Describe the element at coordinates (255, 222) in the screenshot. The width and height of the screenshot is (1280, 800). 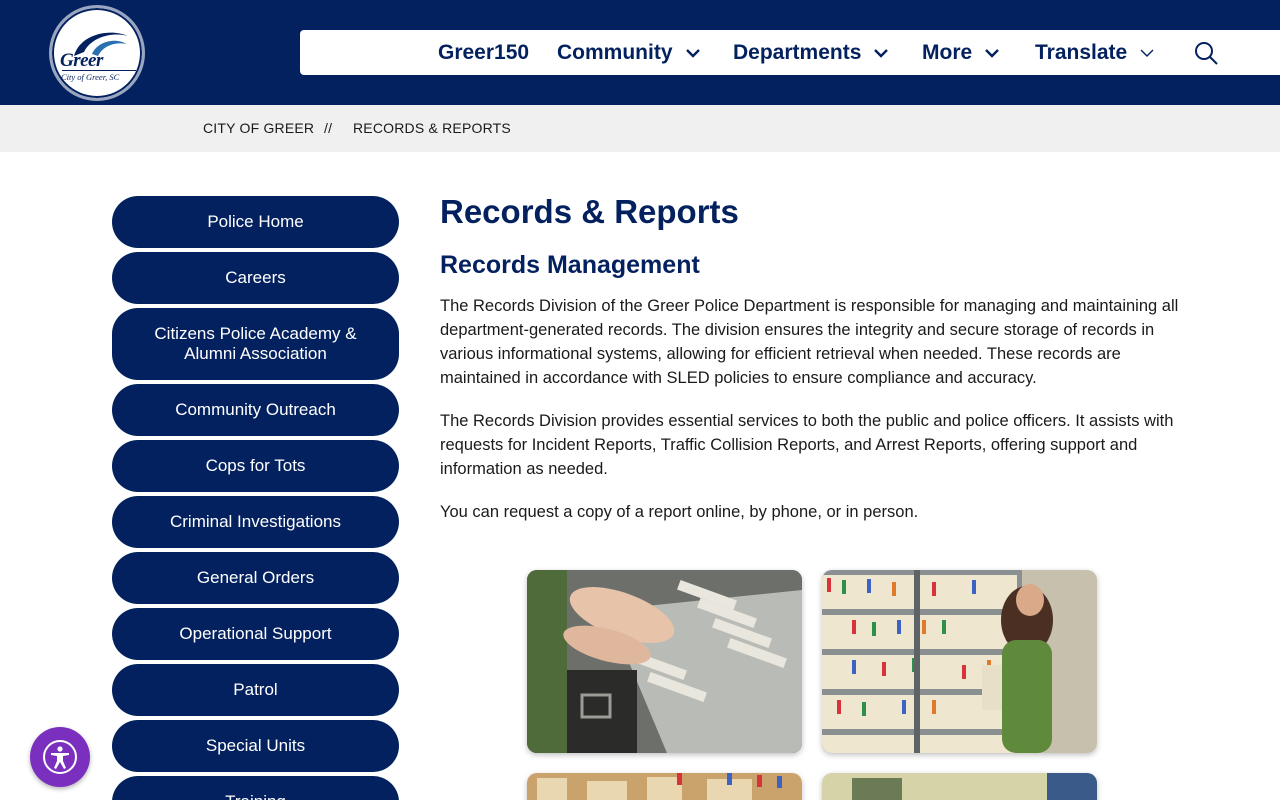
I see `sidebar-item-police-home: Police Home` at that location.